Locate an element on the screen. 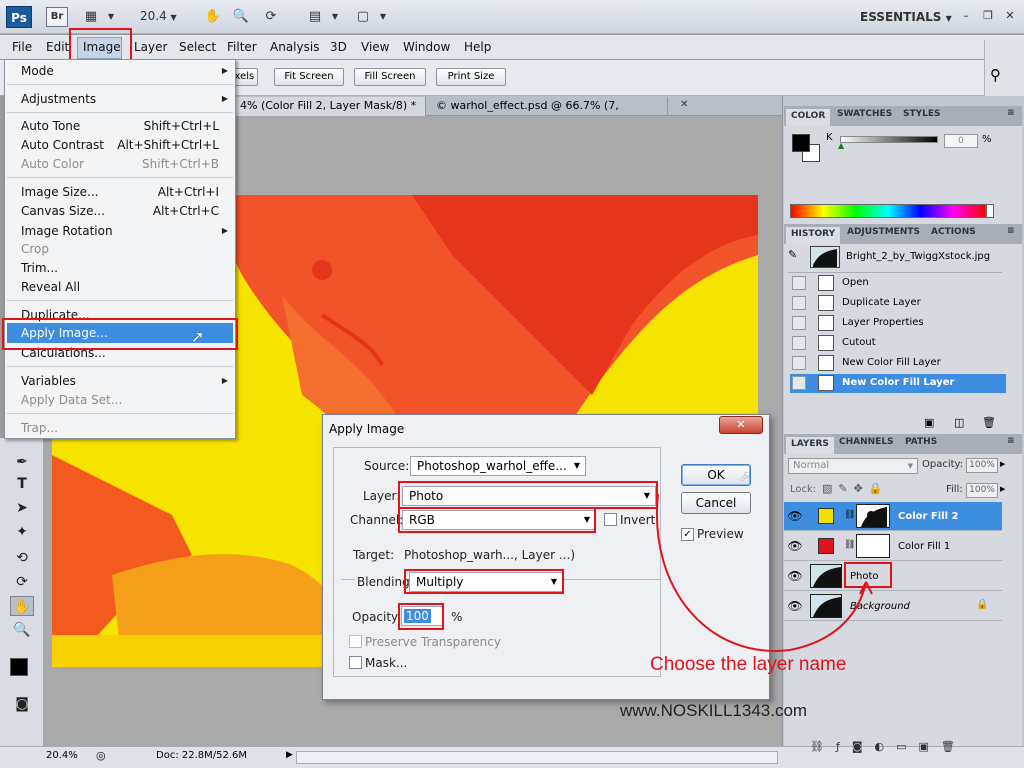 This screenshot has height=768, width=1024. menu-item-adjustments: Adjustments is located at coordinates (58, 99).